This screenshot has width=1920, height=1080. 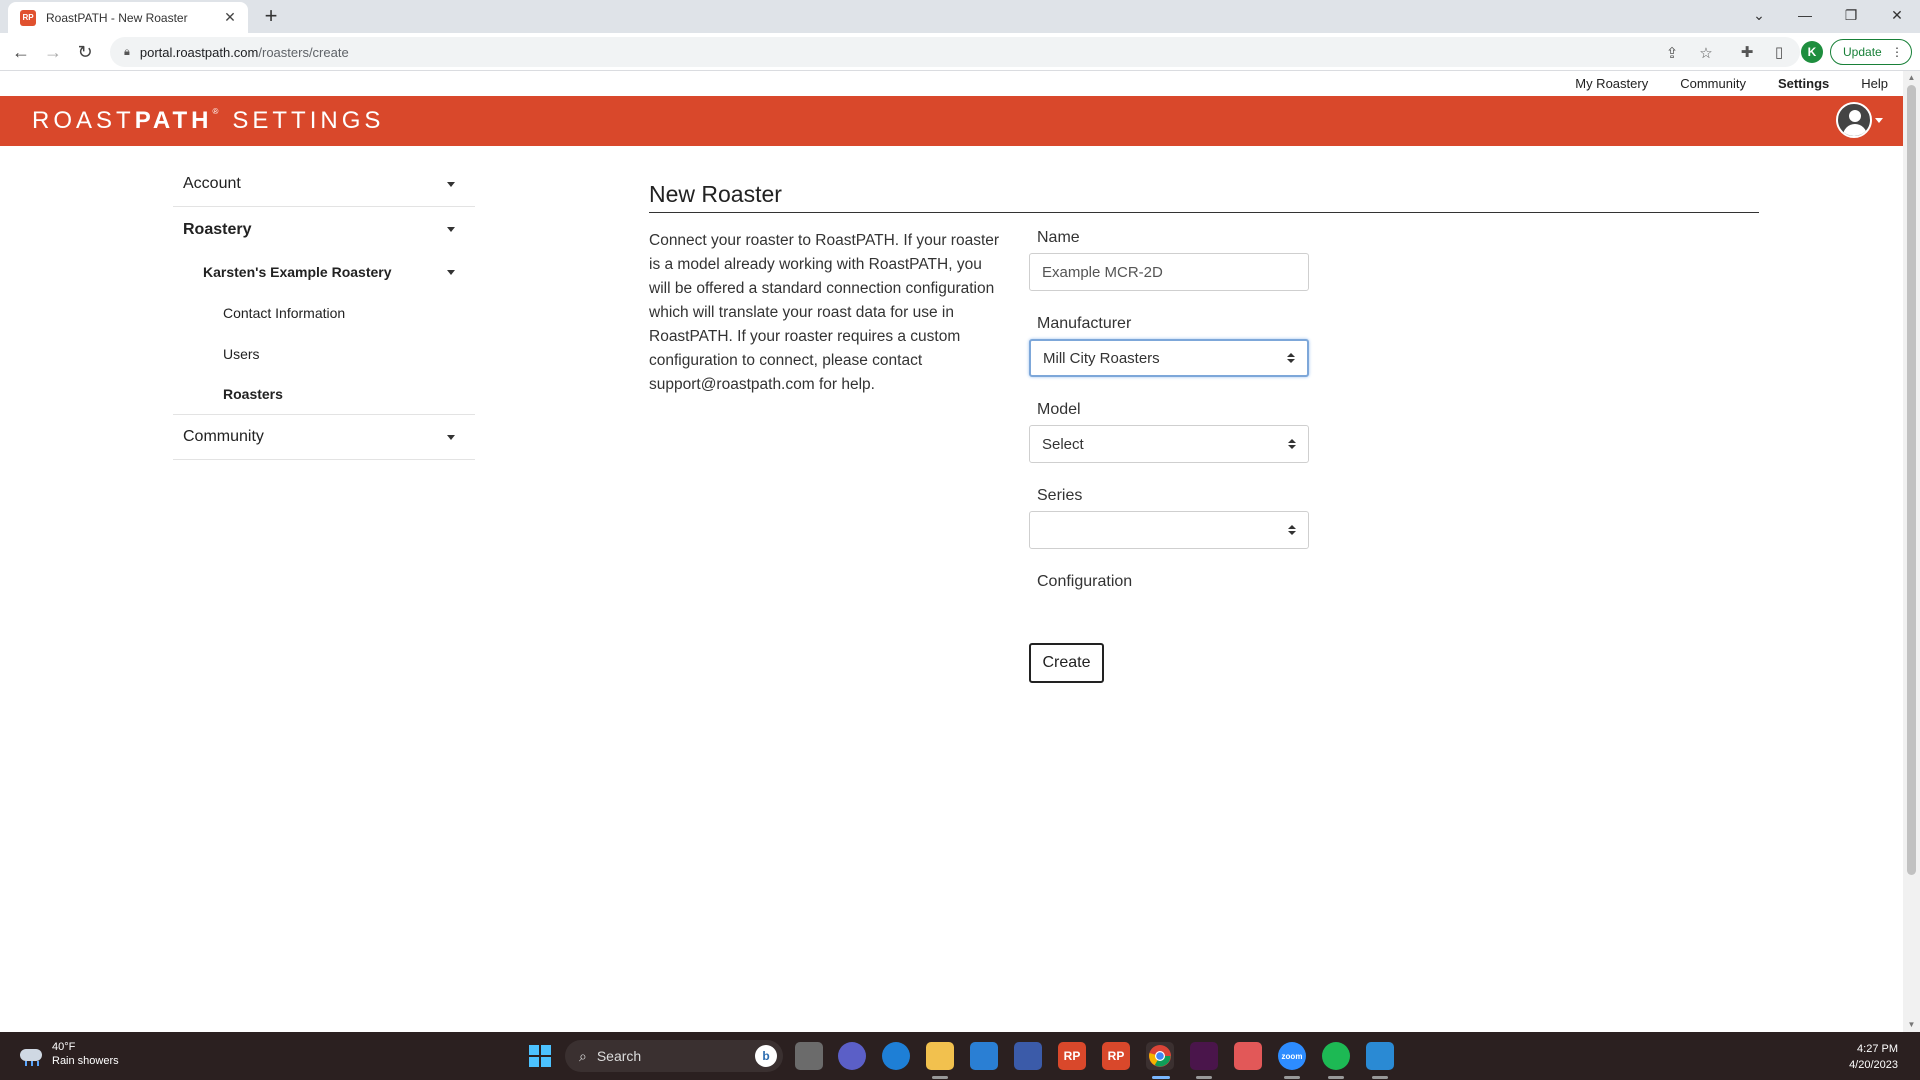 I want to click on manufacturer-selected-value: Mill City Roasters, so click(x=1101, y=358).